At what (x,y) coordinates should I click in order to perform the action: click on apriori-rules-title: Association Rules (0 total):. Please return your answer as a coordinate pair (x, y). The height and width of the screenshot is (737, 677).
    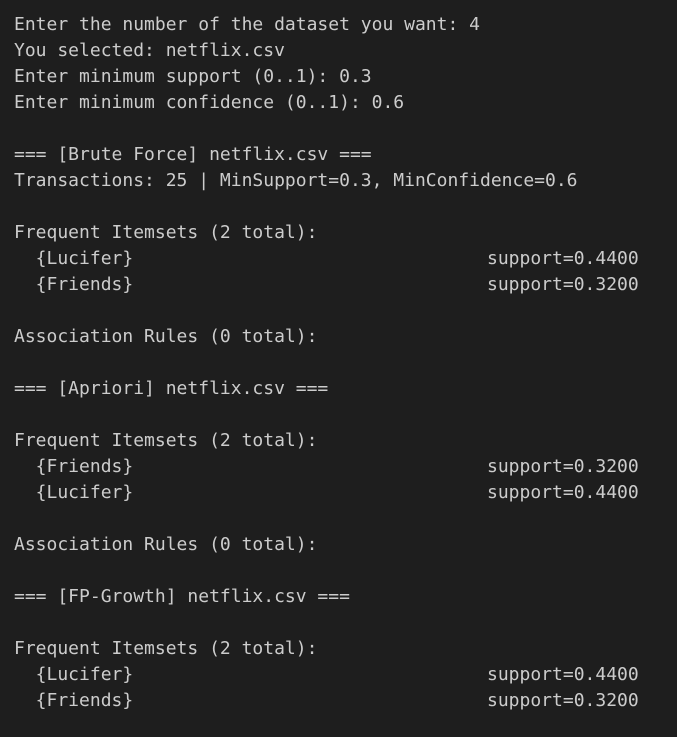
    Looking at the image, I should click on (338, 545).